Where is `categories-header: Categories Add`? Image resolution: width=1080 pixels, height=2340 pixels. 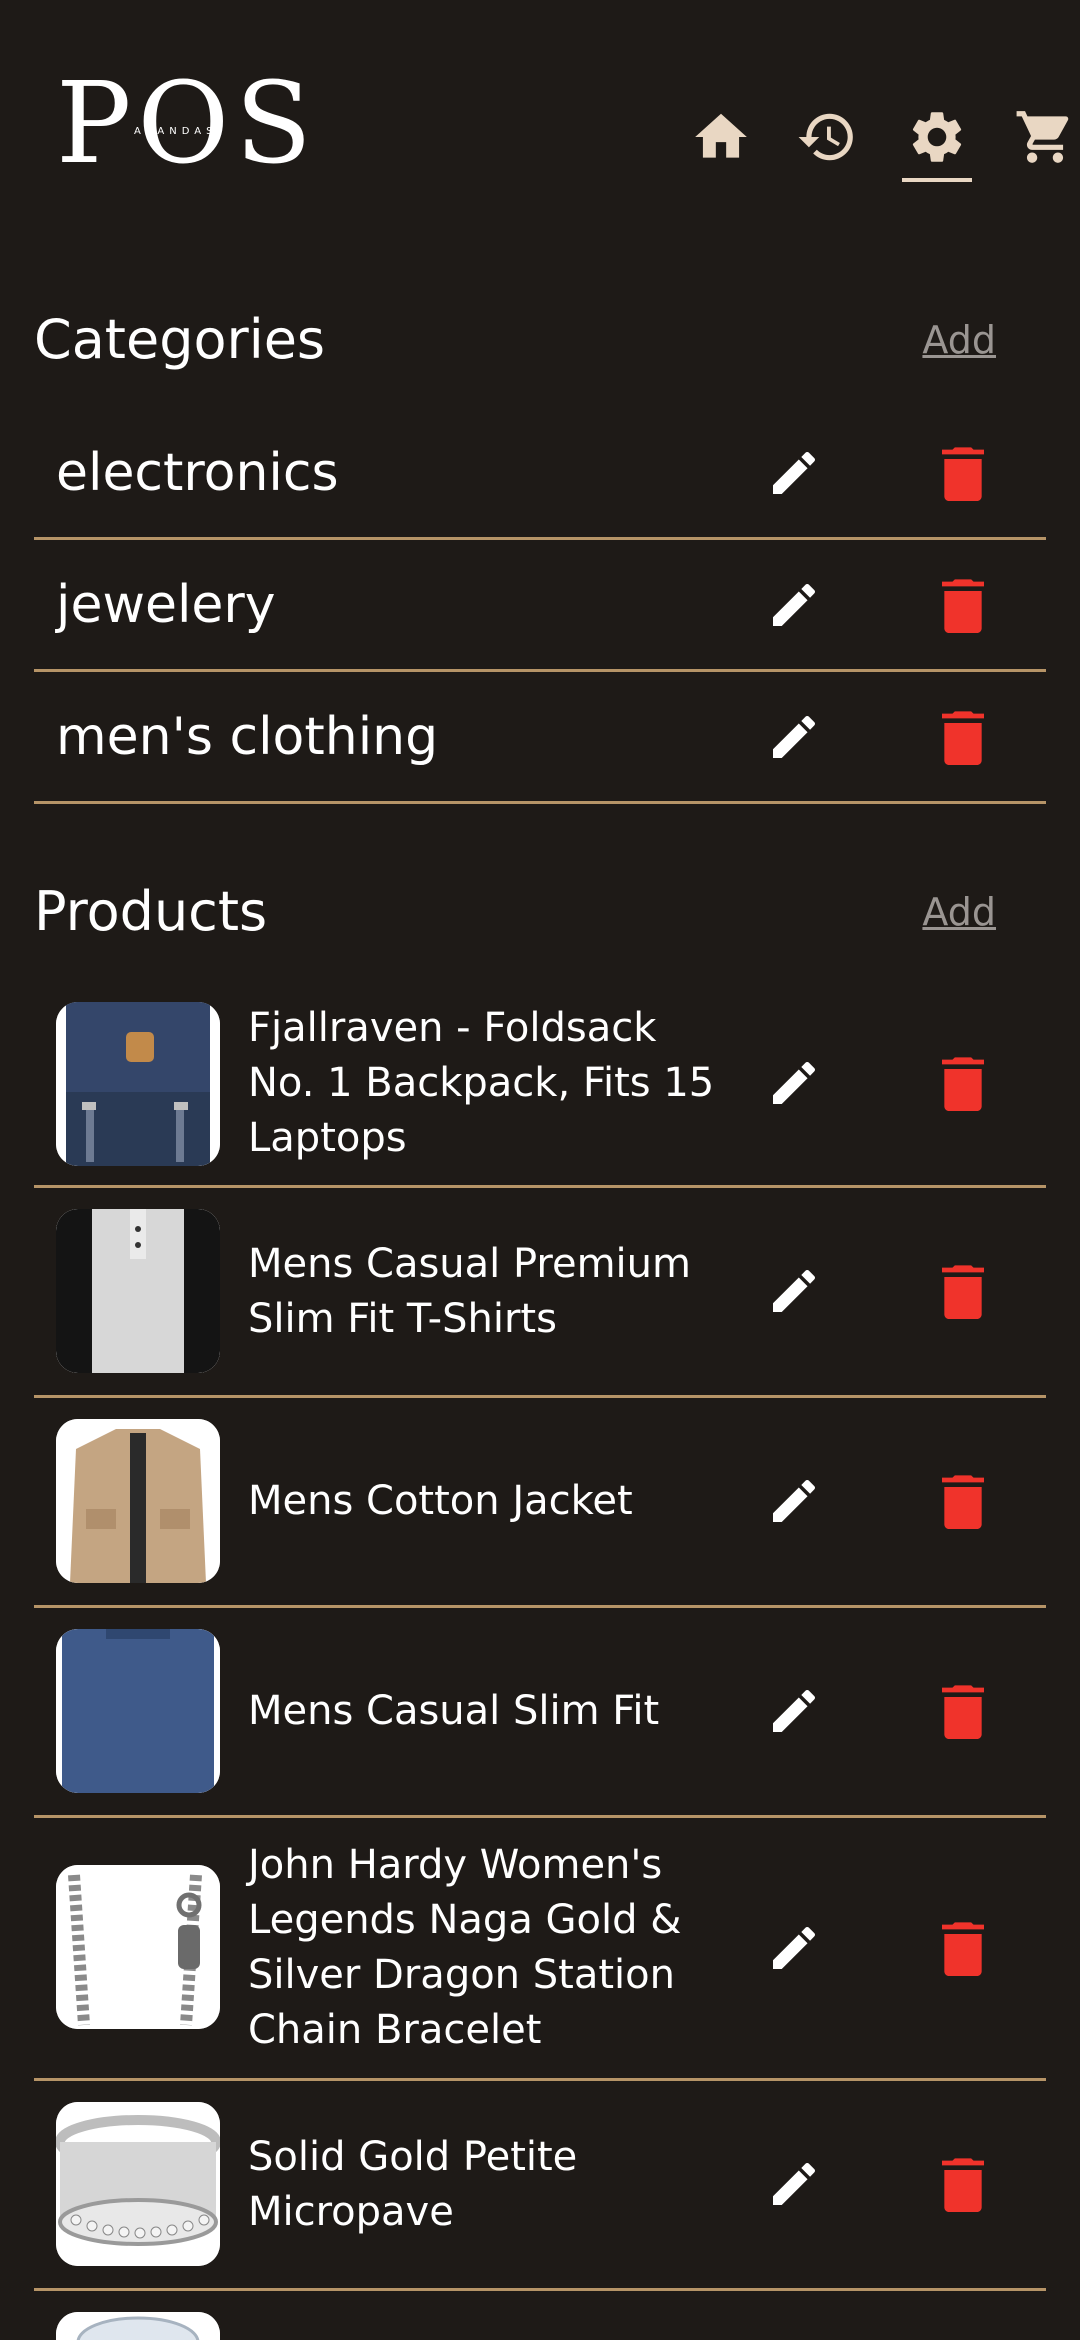 categories-header: Categories Add is located at coordinates (540, 340).